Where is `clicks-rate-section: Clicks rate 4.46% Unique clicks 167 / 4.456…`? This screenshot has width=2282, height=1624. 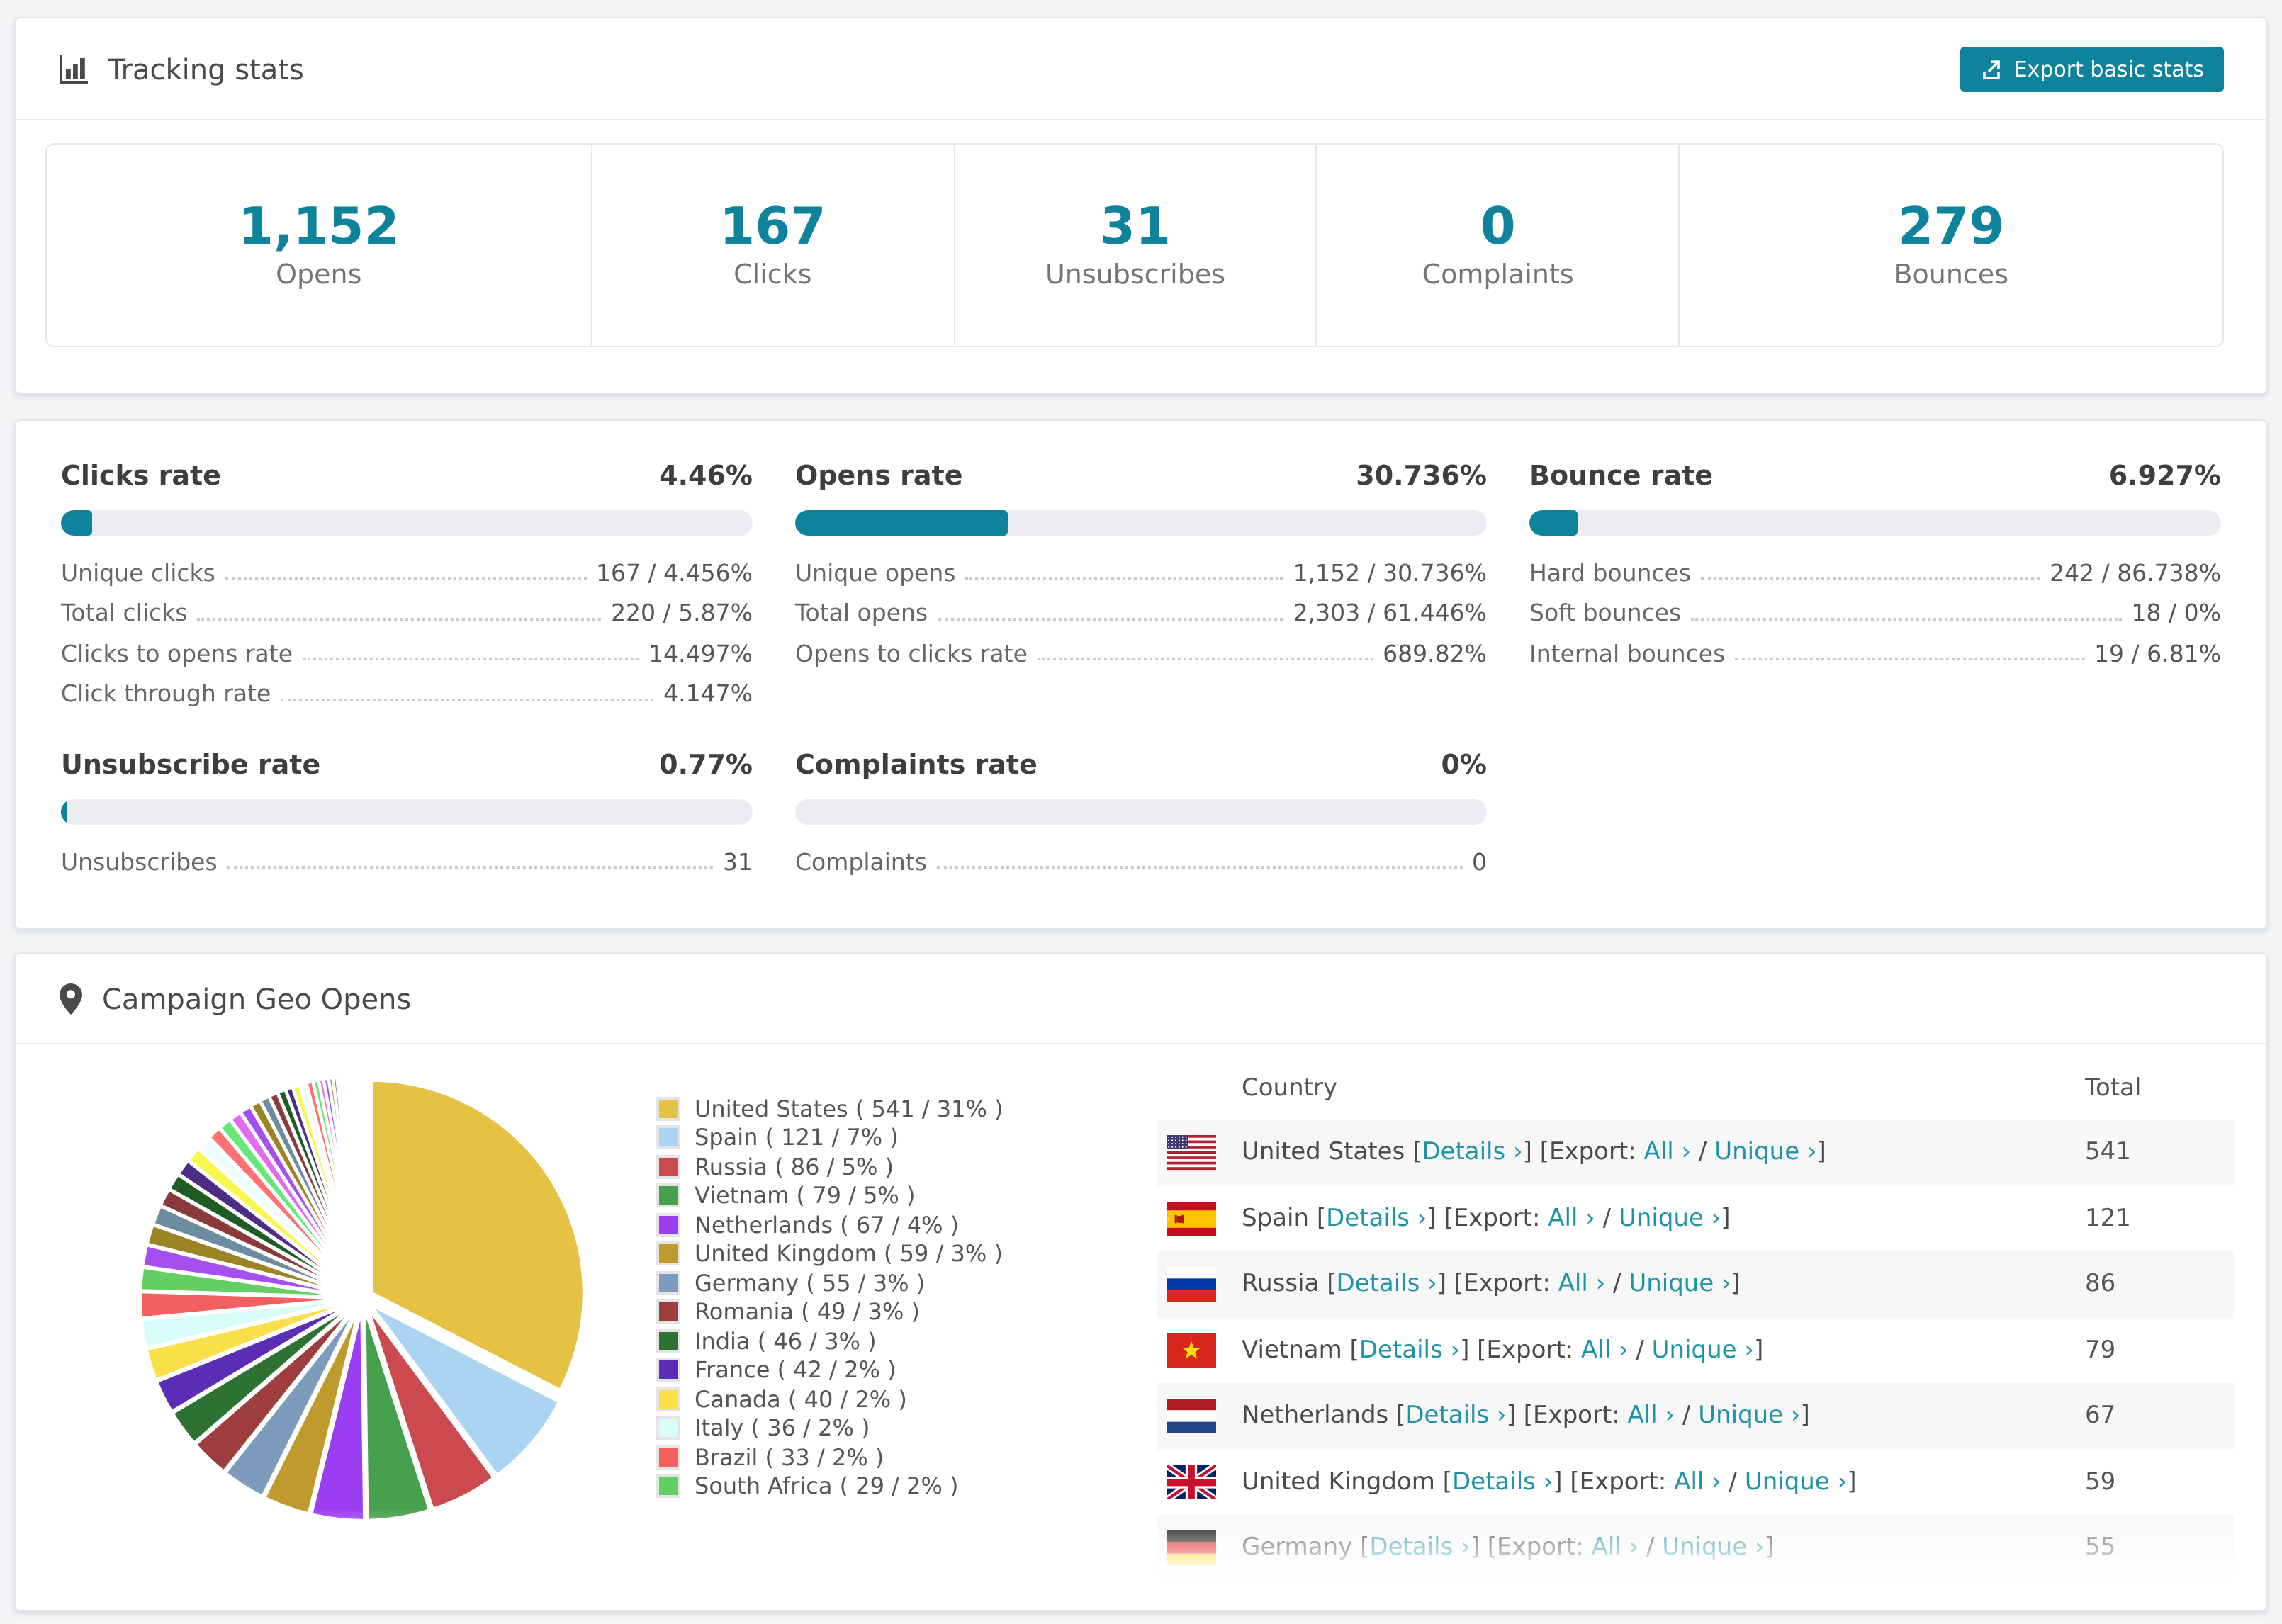
clicks-rate-section: Clicks rate 4.46% Unique clicks 167 / 4.456… is located at coordinates (407, 588).